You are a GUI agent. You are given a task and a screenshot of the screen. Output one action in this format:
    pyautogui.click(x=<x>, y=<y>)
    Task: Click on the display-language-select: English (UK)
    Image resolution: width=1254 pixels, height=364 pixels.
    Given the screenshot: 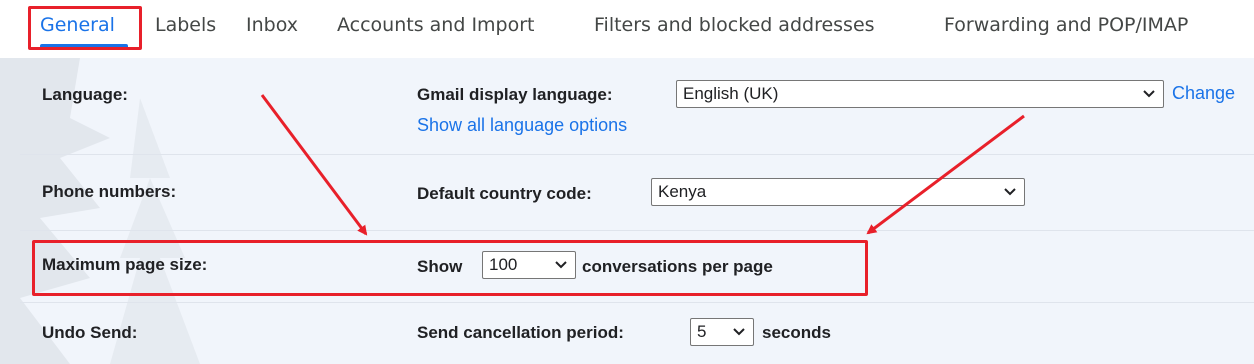 What is the action you would take?
    pyautogui.click(x=920, y=94)
    